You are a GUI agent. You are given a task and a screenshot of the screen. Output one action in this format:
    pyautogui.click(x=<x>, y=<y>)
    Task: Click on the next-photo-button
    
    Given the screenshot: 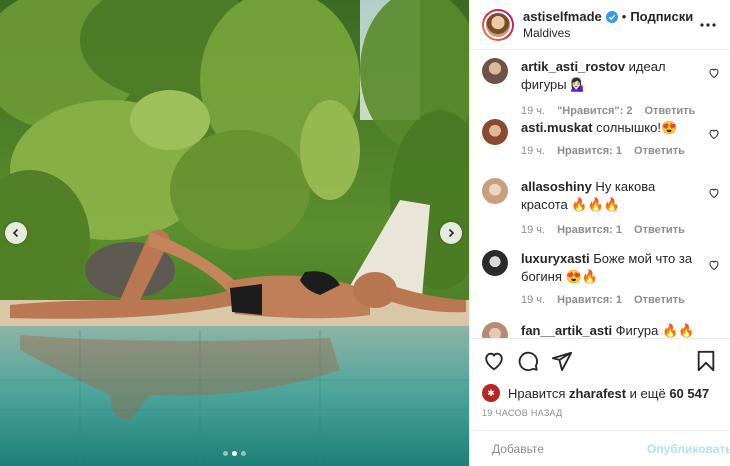 What is the action you would take?
    pyautogui.click(x=451, y=233)
    